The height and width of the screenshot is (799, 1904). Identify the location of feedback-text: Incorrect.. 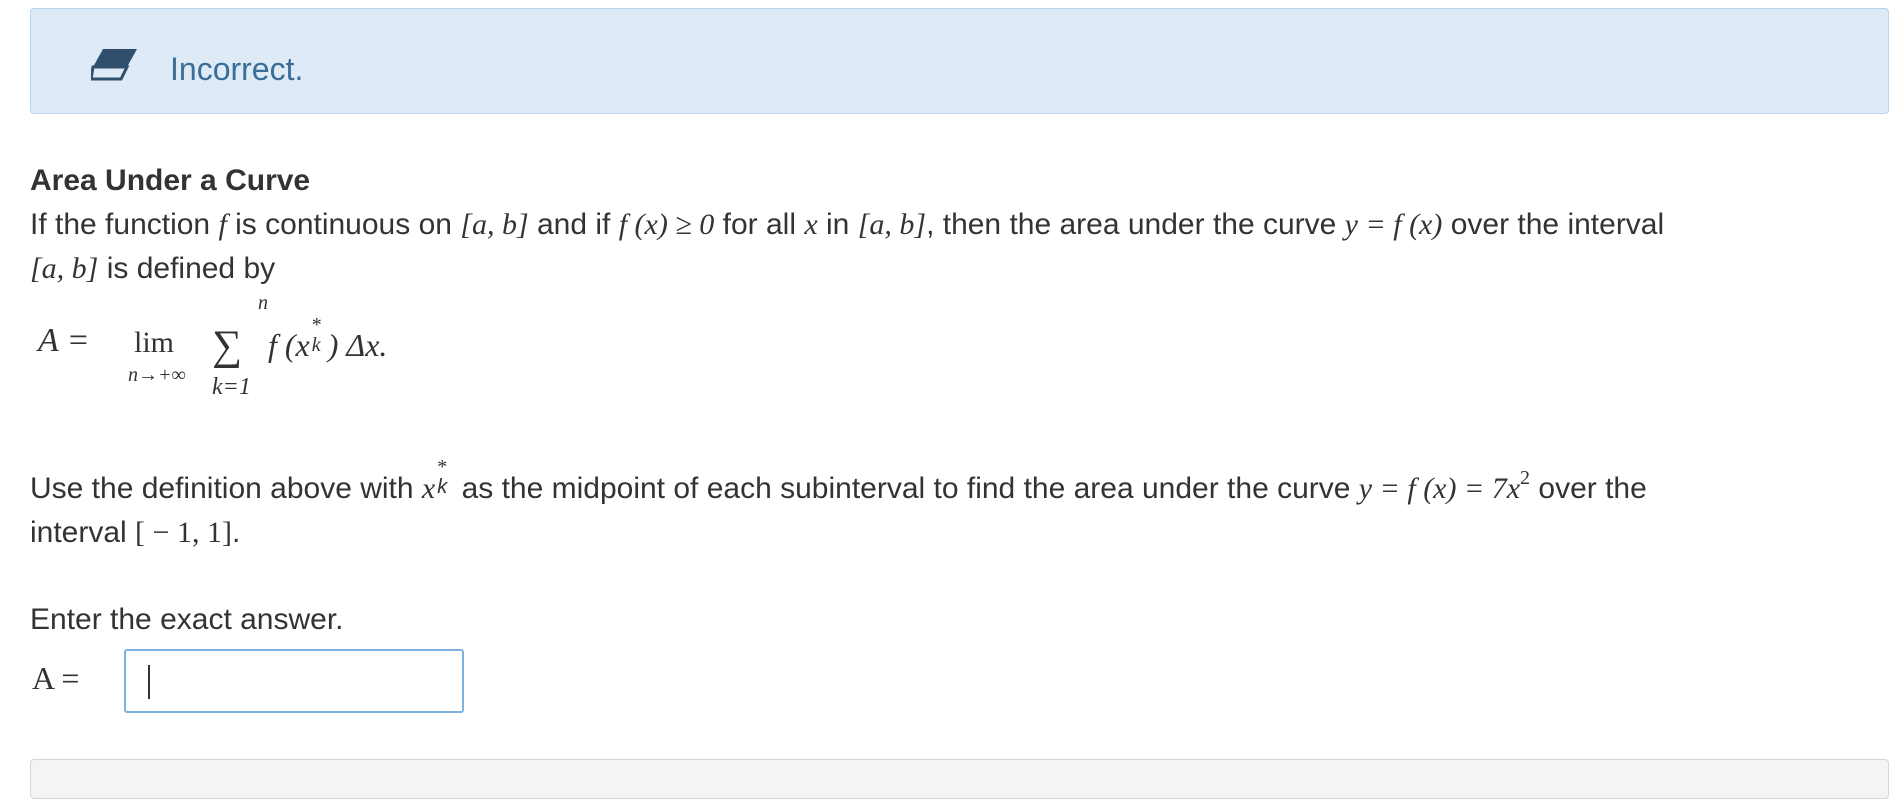
(237, 69).